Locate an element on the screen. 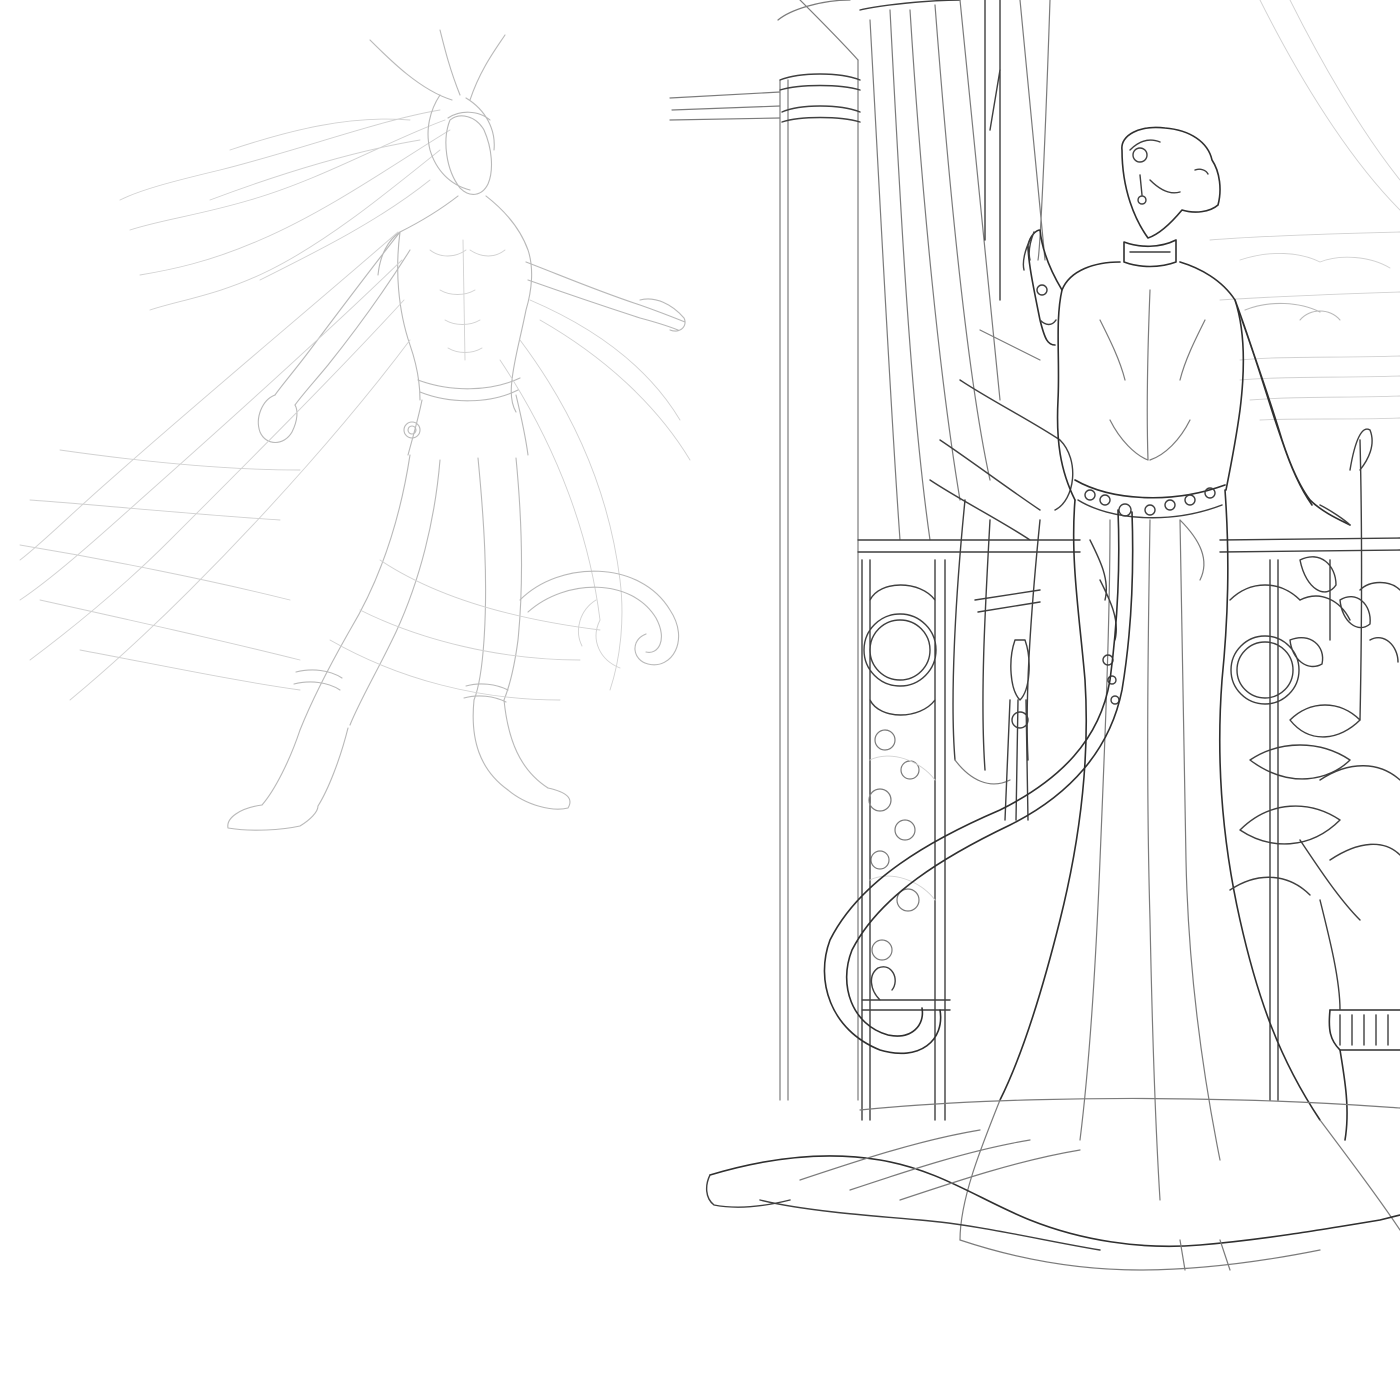  woman-belt is located at coordinates (1150, 499).